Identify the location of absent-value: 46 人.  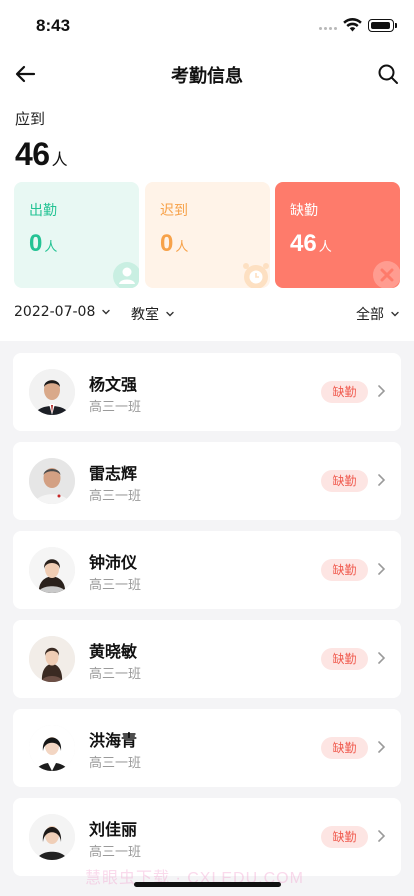
(311, 244).